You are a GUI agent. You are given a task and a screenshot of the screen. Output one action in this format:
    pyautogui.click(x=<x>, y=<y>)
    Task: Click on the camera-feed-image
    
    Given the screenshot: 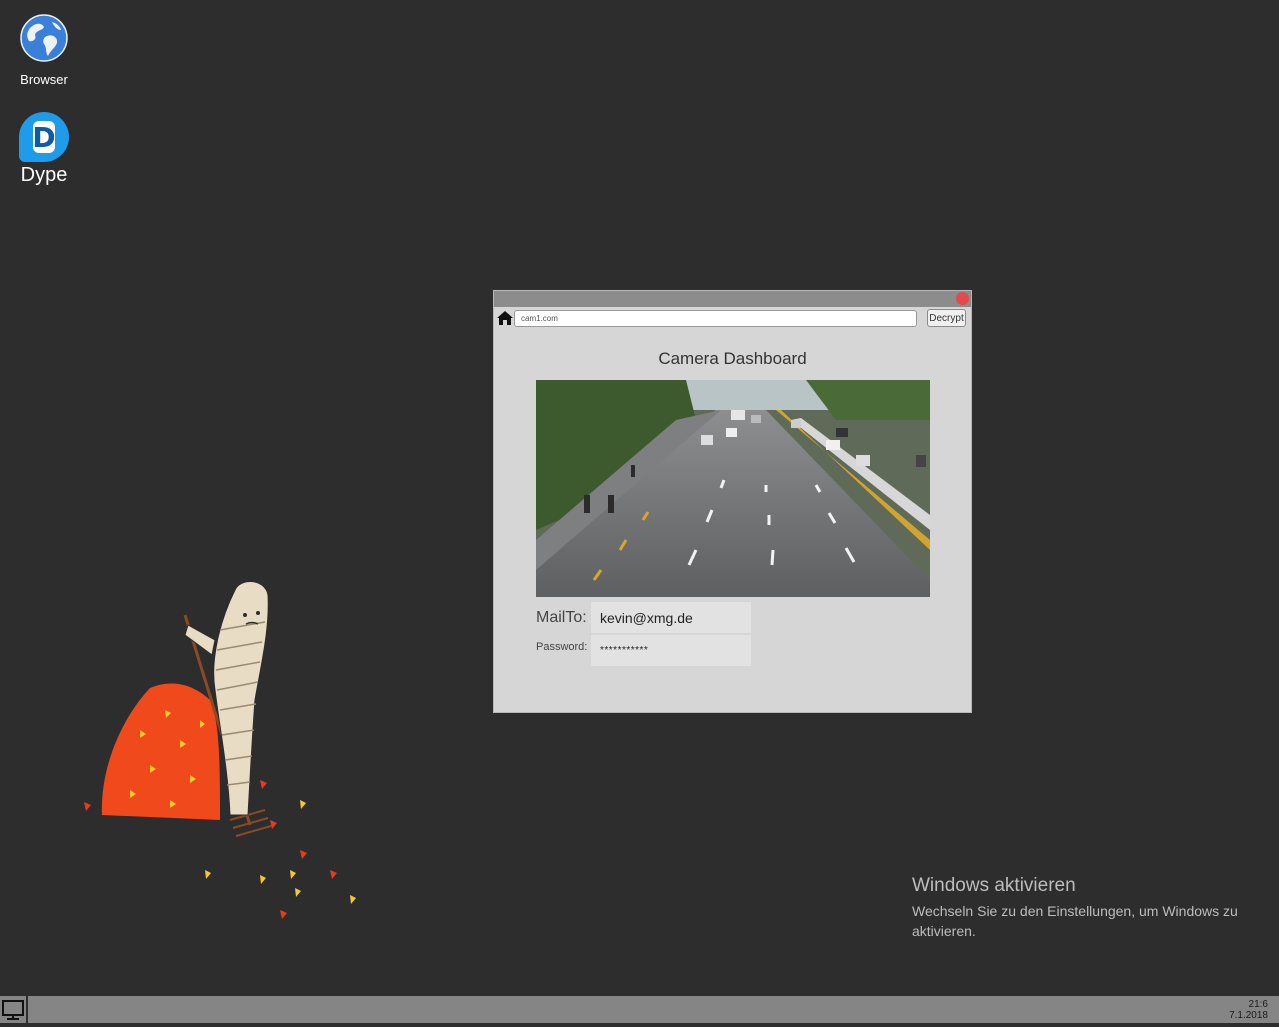 What is the action you would take?
    pyautogui.click(x=733, y=488)
    